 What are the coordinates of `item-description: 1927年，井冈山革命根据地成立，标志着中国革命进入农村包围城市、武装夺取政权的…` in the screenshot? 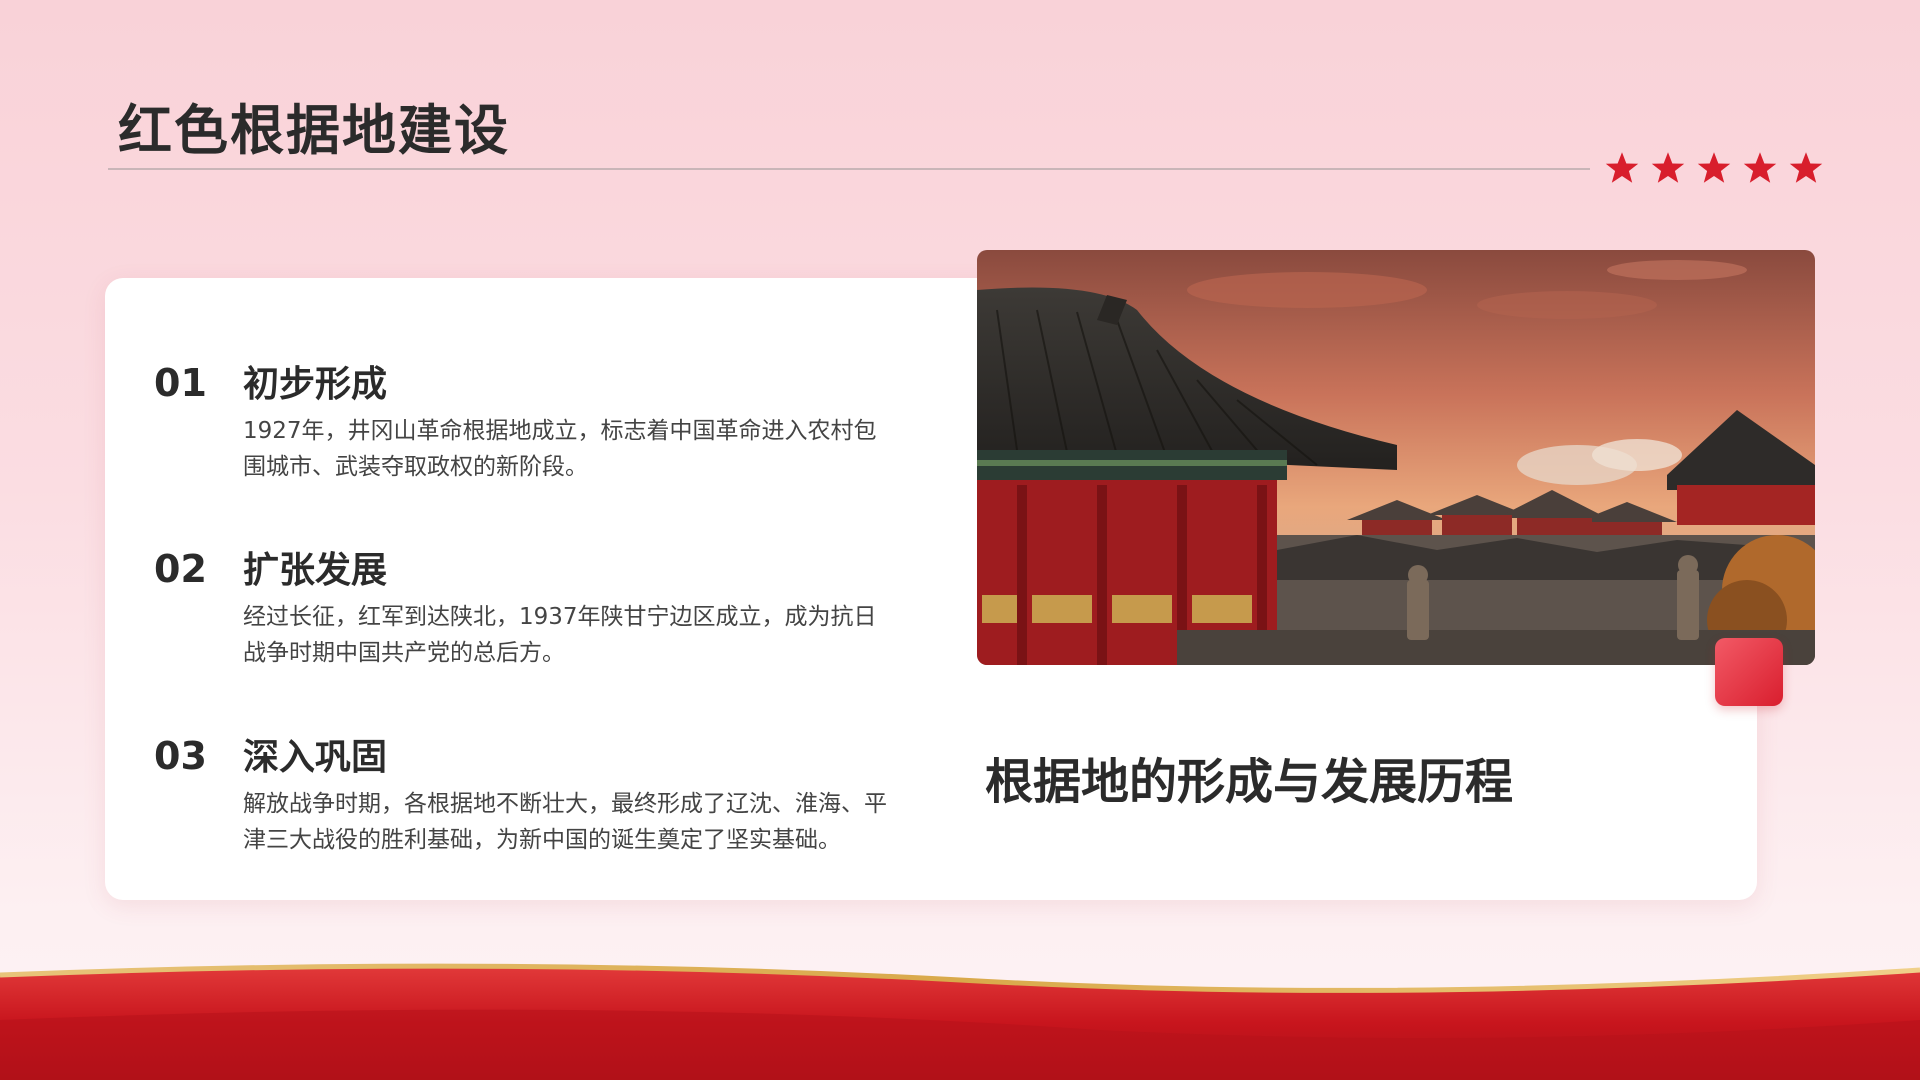 It's located at (560, 449).